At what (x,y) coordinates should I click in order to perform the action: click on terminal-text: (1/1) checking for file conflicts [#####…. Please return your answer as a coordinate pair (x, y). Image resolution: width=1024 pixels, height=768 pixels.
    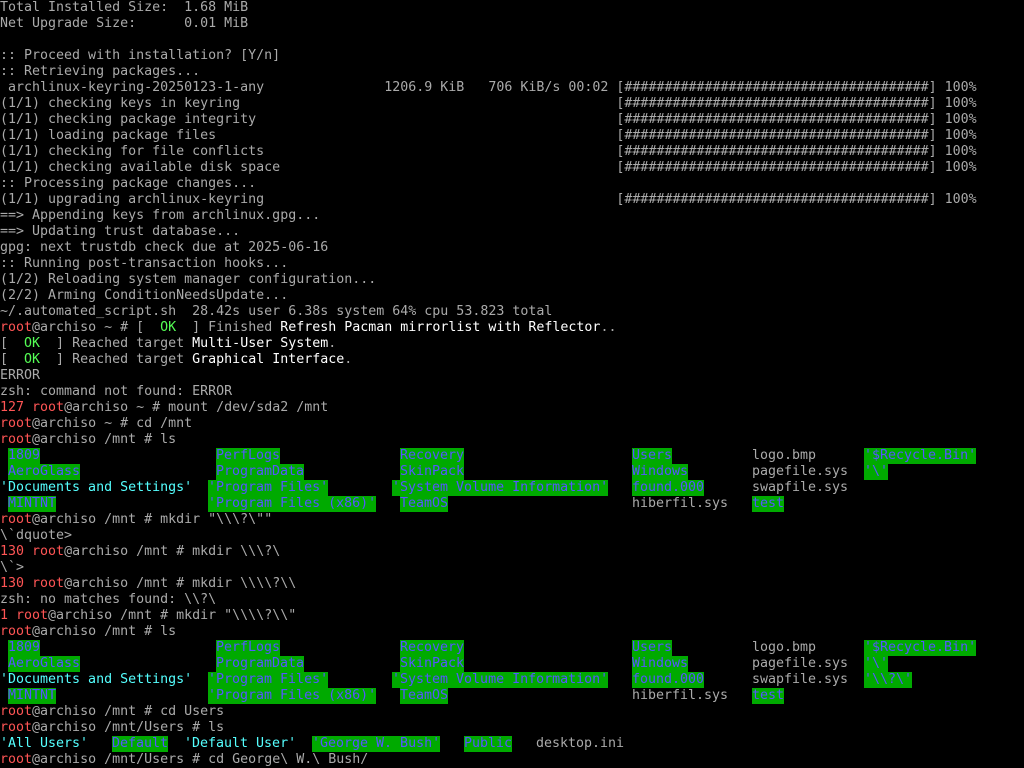
    Looking at the image, I should click on (488, 151).